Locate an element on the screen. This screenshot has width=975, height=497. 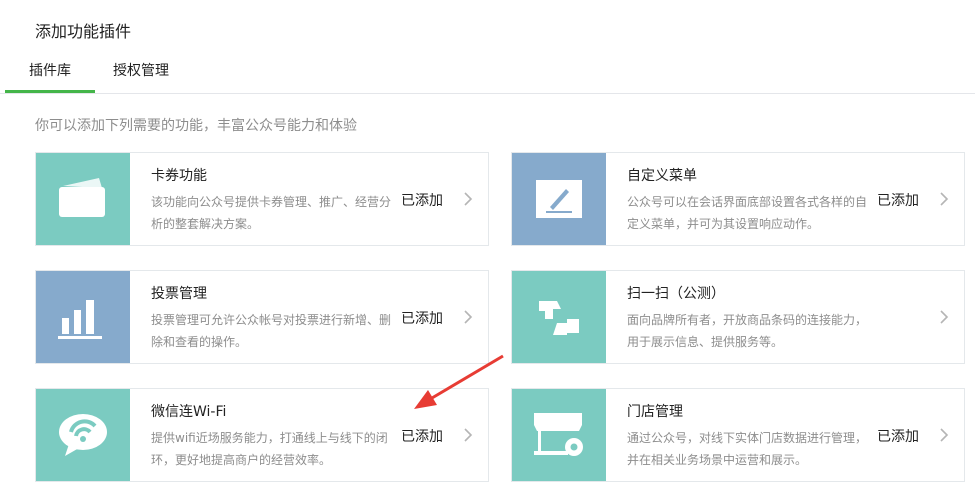
bar-chart-icon is located at coordinates (83, 317).